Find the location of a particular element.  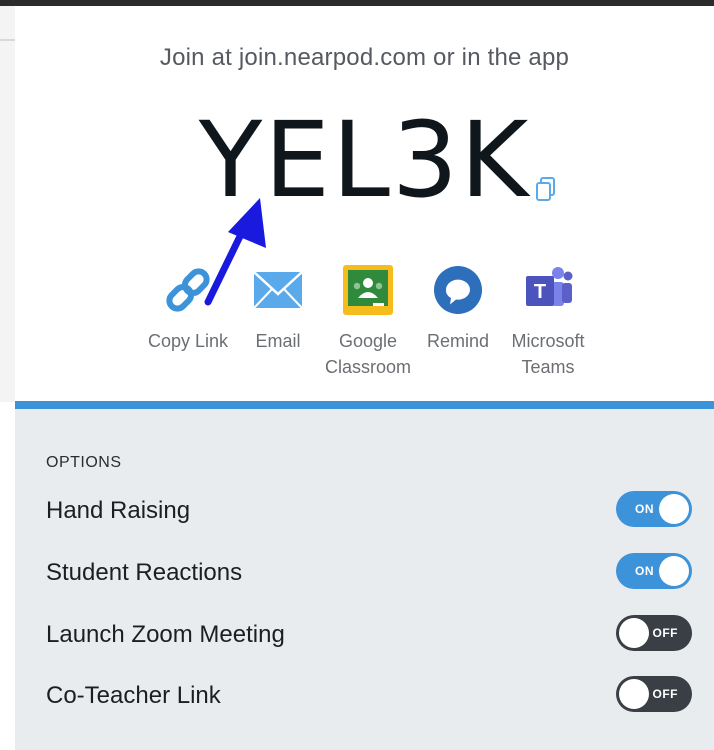

share-label: Email is located at coordinates (278, 341).